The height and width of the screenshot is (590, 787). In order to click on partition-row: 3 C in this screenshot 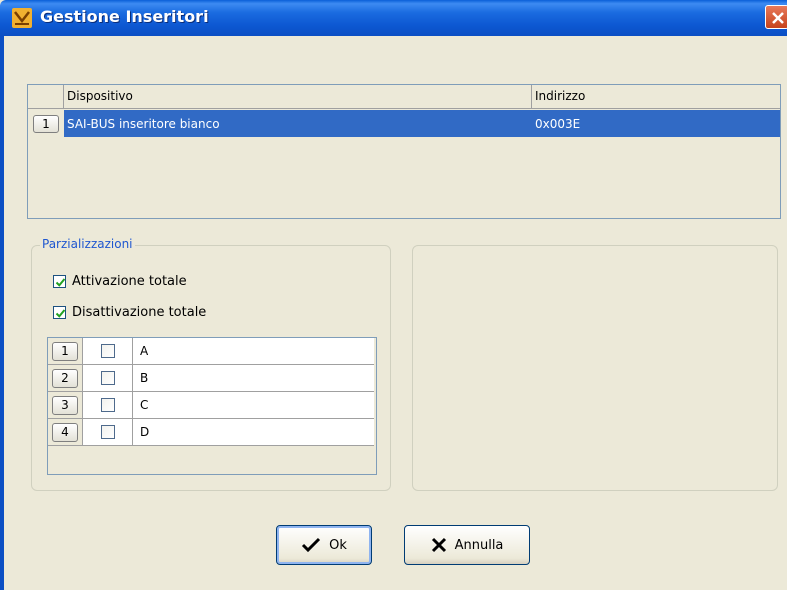, I will do `click(211, 405)`.